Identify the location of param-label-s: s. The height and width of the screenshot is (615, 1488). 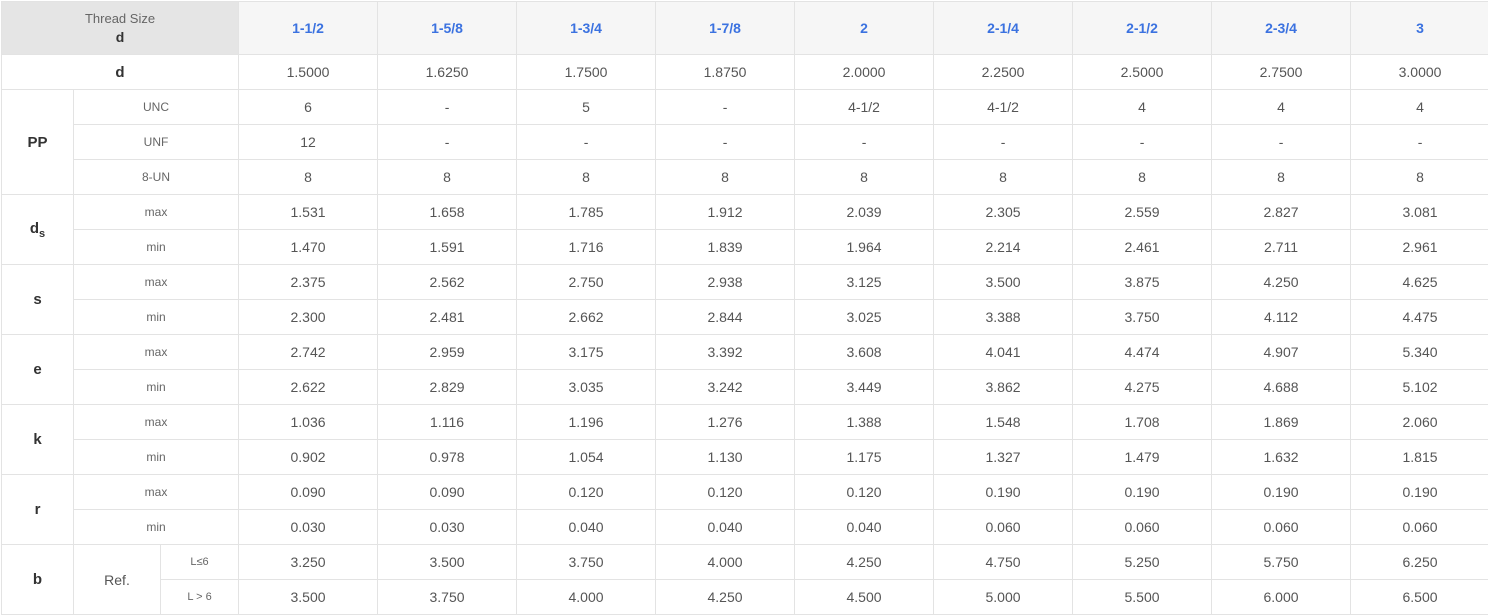
(38, 300).